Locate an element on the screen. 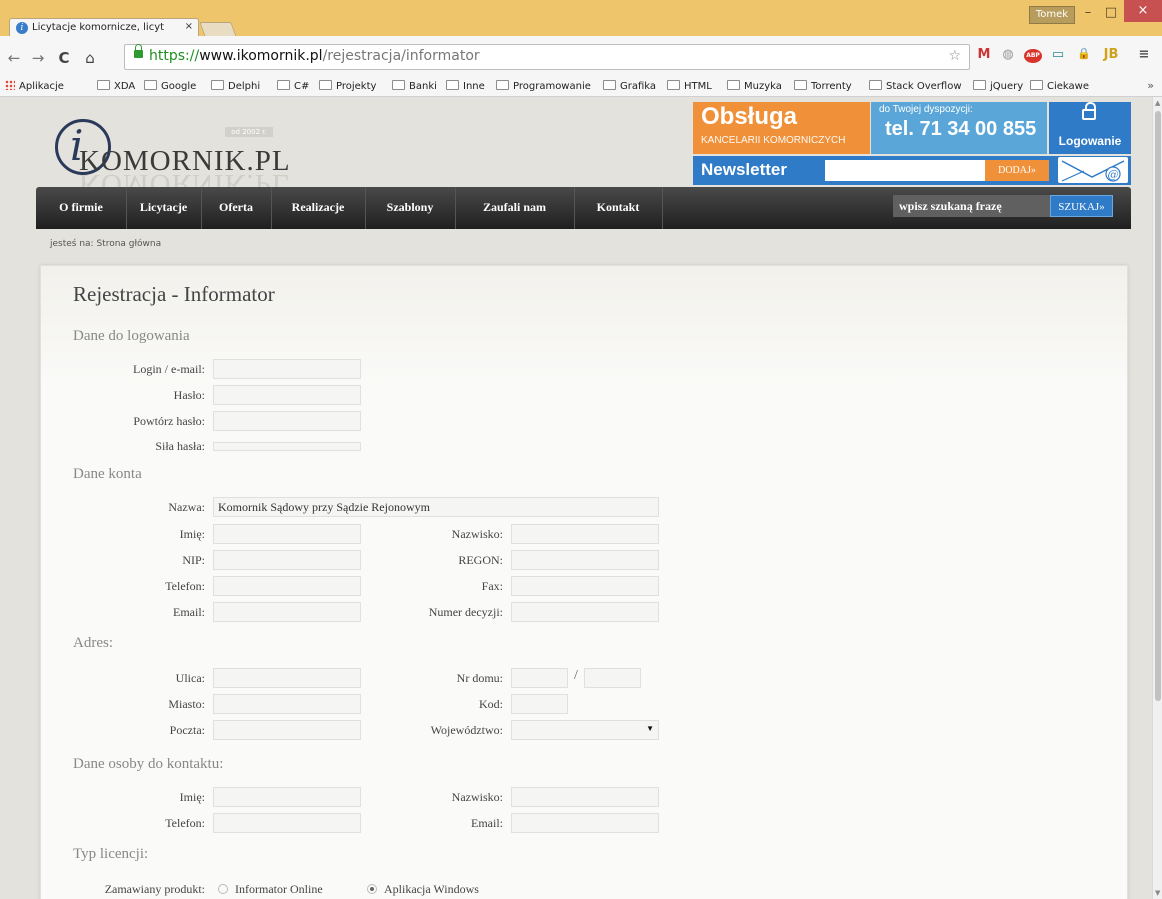 This screenshot has height=899, width=1162. phone-caption: do Twojej dyspozycji: is located at coordinates (926, 109).